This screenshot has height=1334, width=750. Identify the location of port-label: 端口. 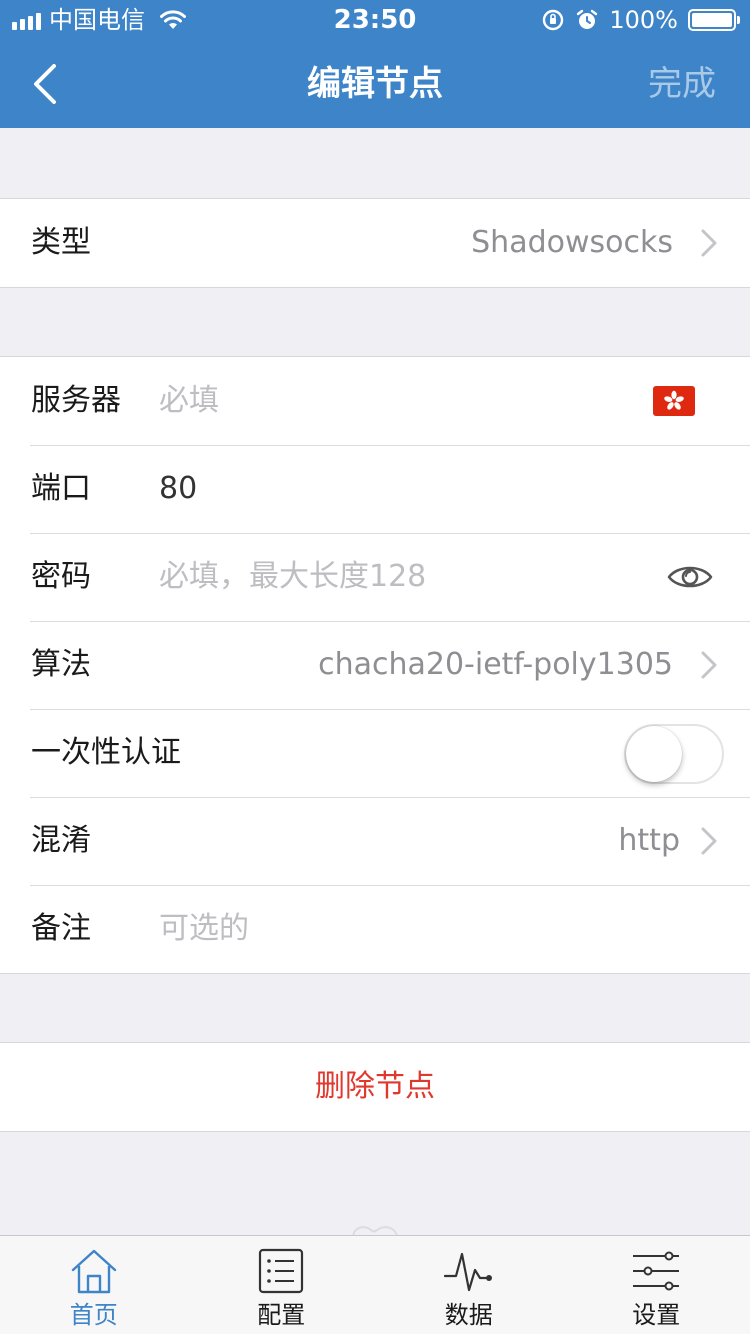
(61, 488).